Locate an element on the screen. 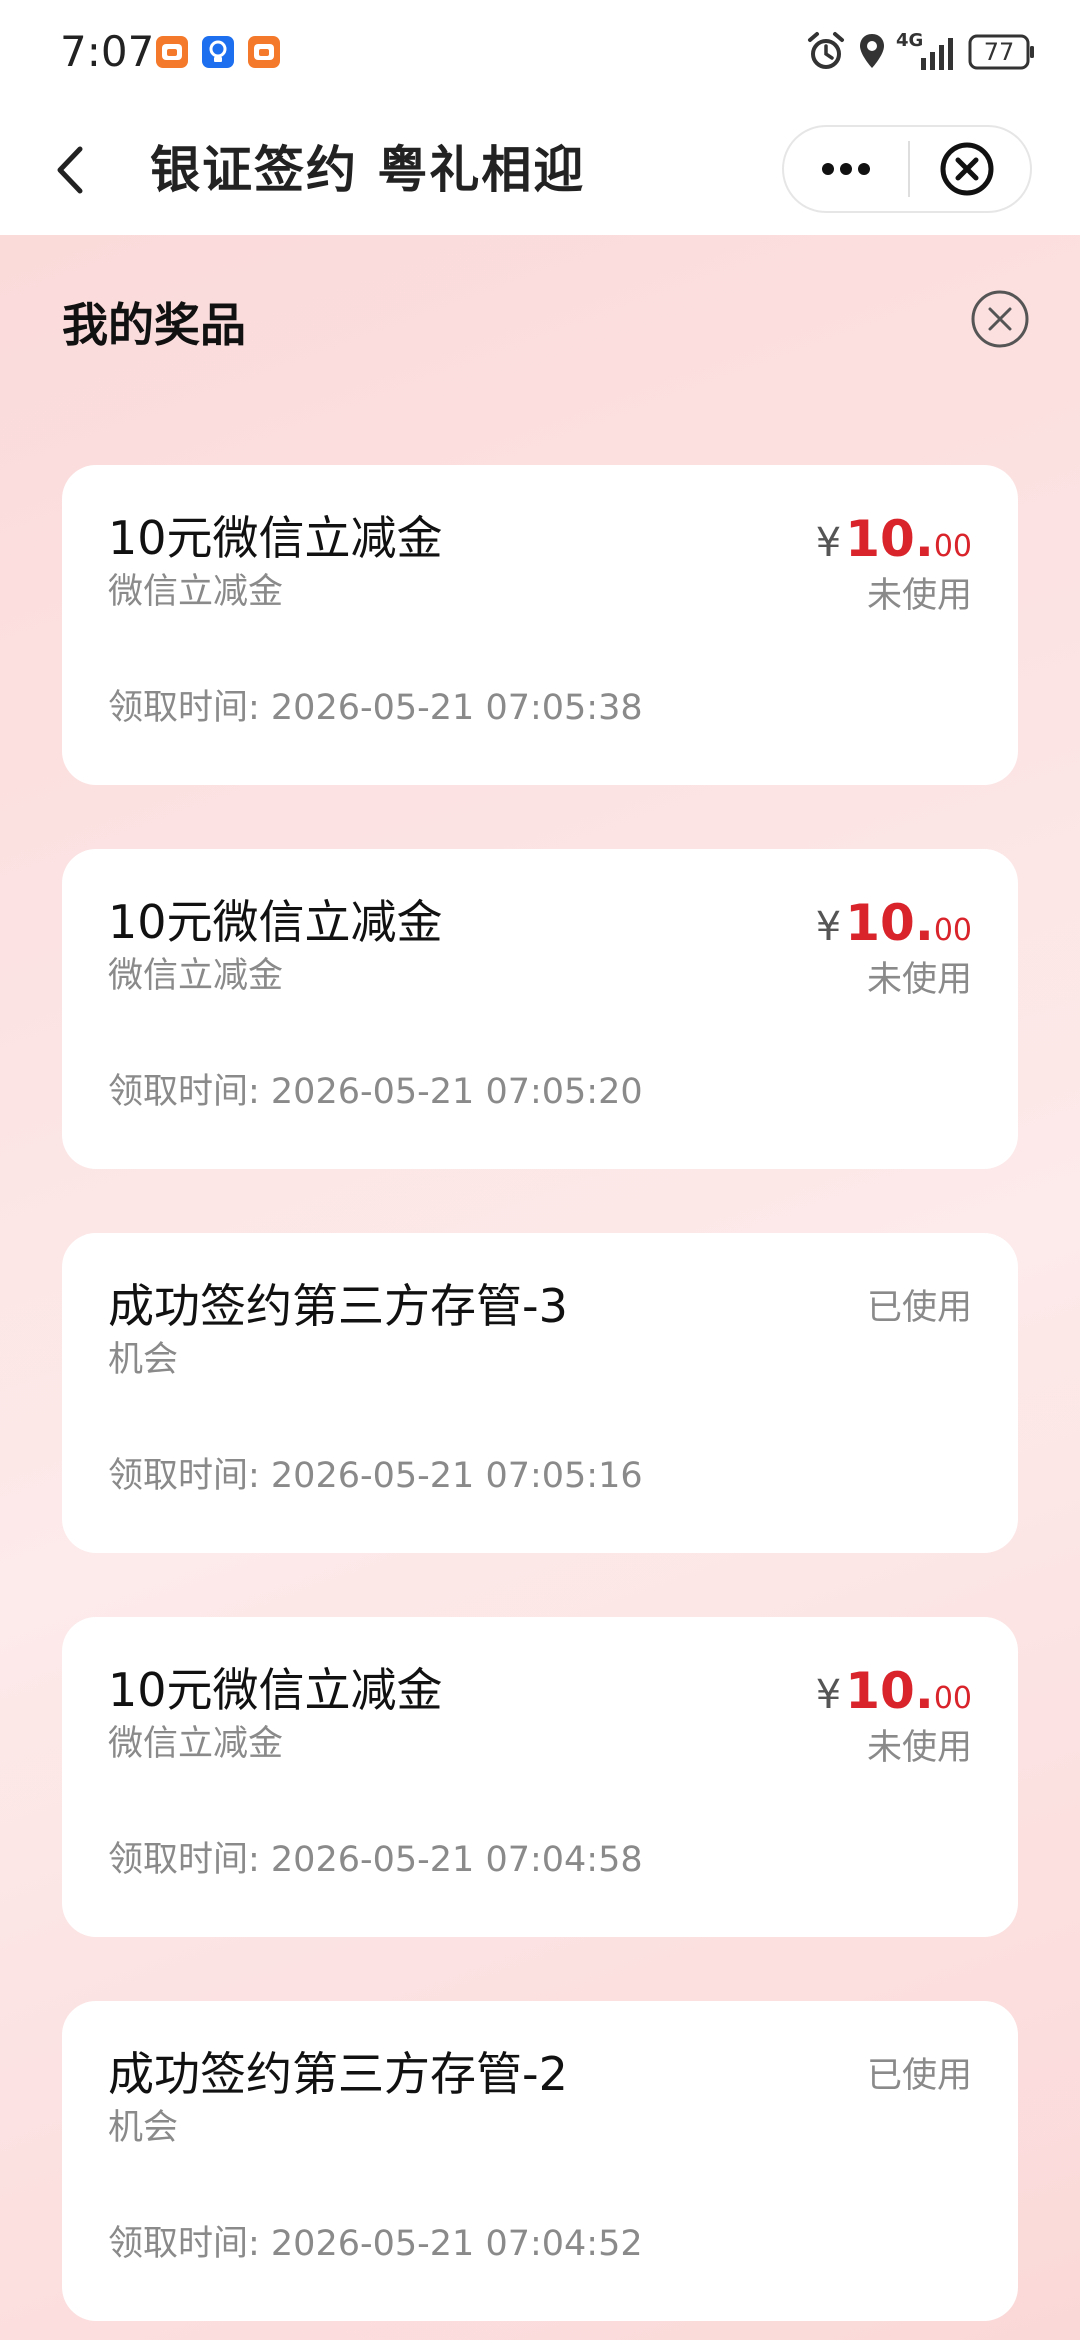  close-mini-program-button is located at coordinates (970, 169).